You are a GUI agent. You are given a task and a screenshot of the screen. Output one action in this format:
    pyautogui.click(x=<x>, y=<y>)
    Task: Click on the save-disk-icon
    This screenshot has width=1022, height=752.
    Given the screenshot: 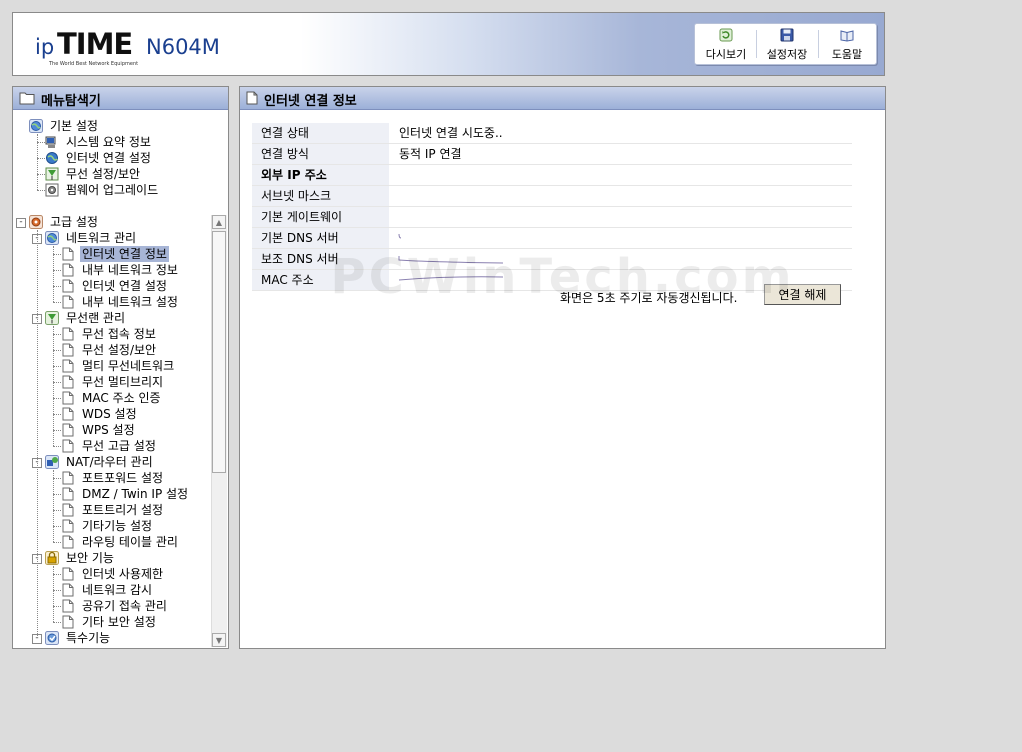 What is the action you would take?
    pyautogui.click(x=787, y=35)
    